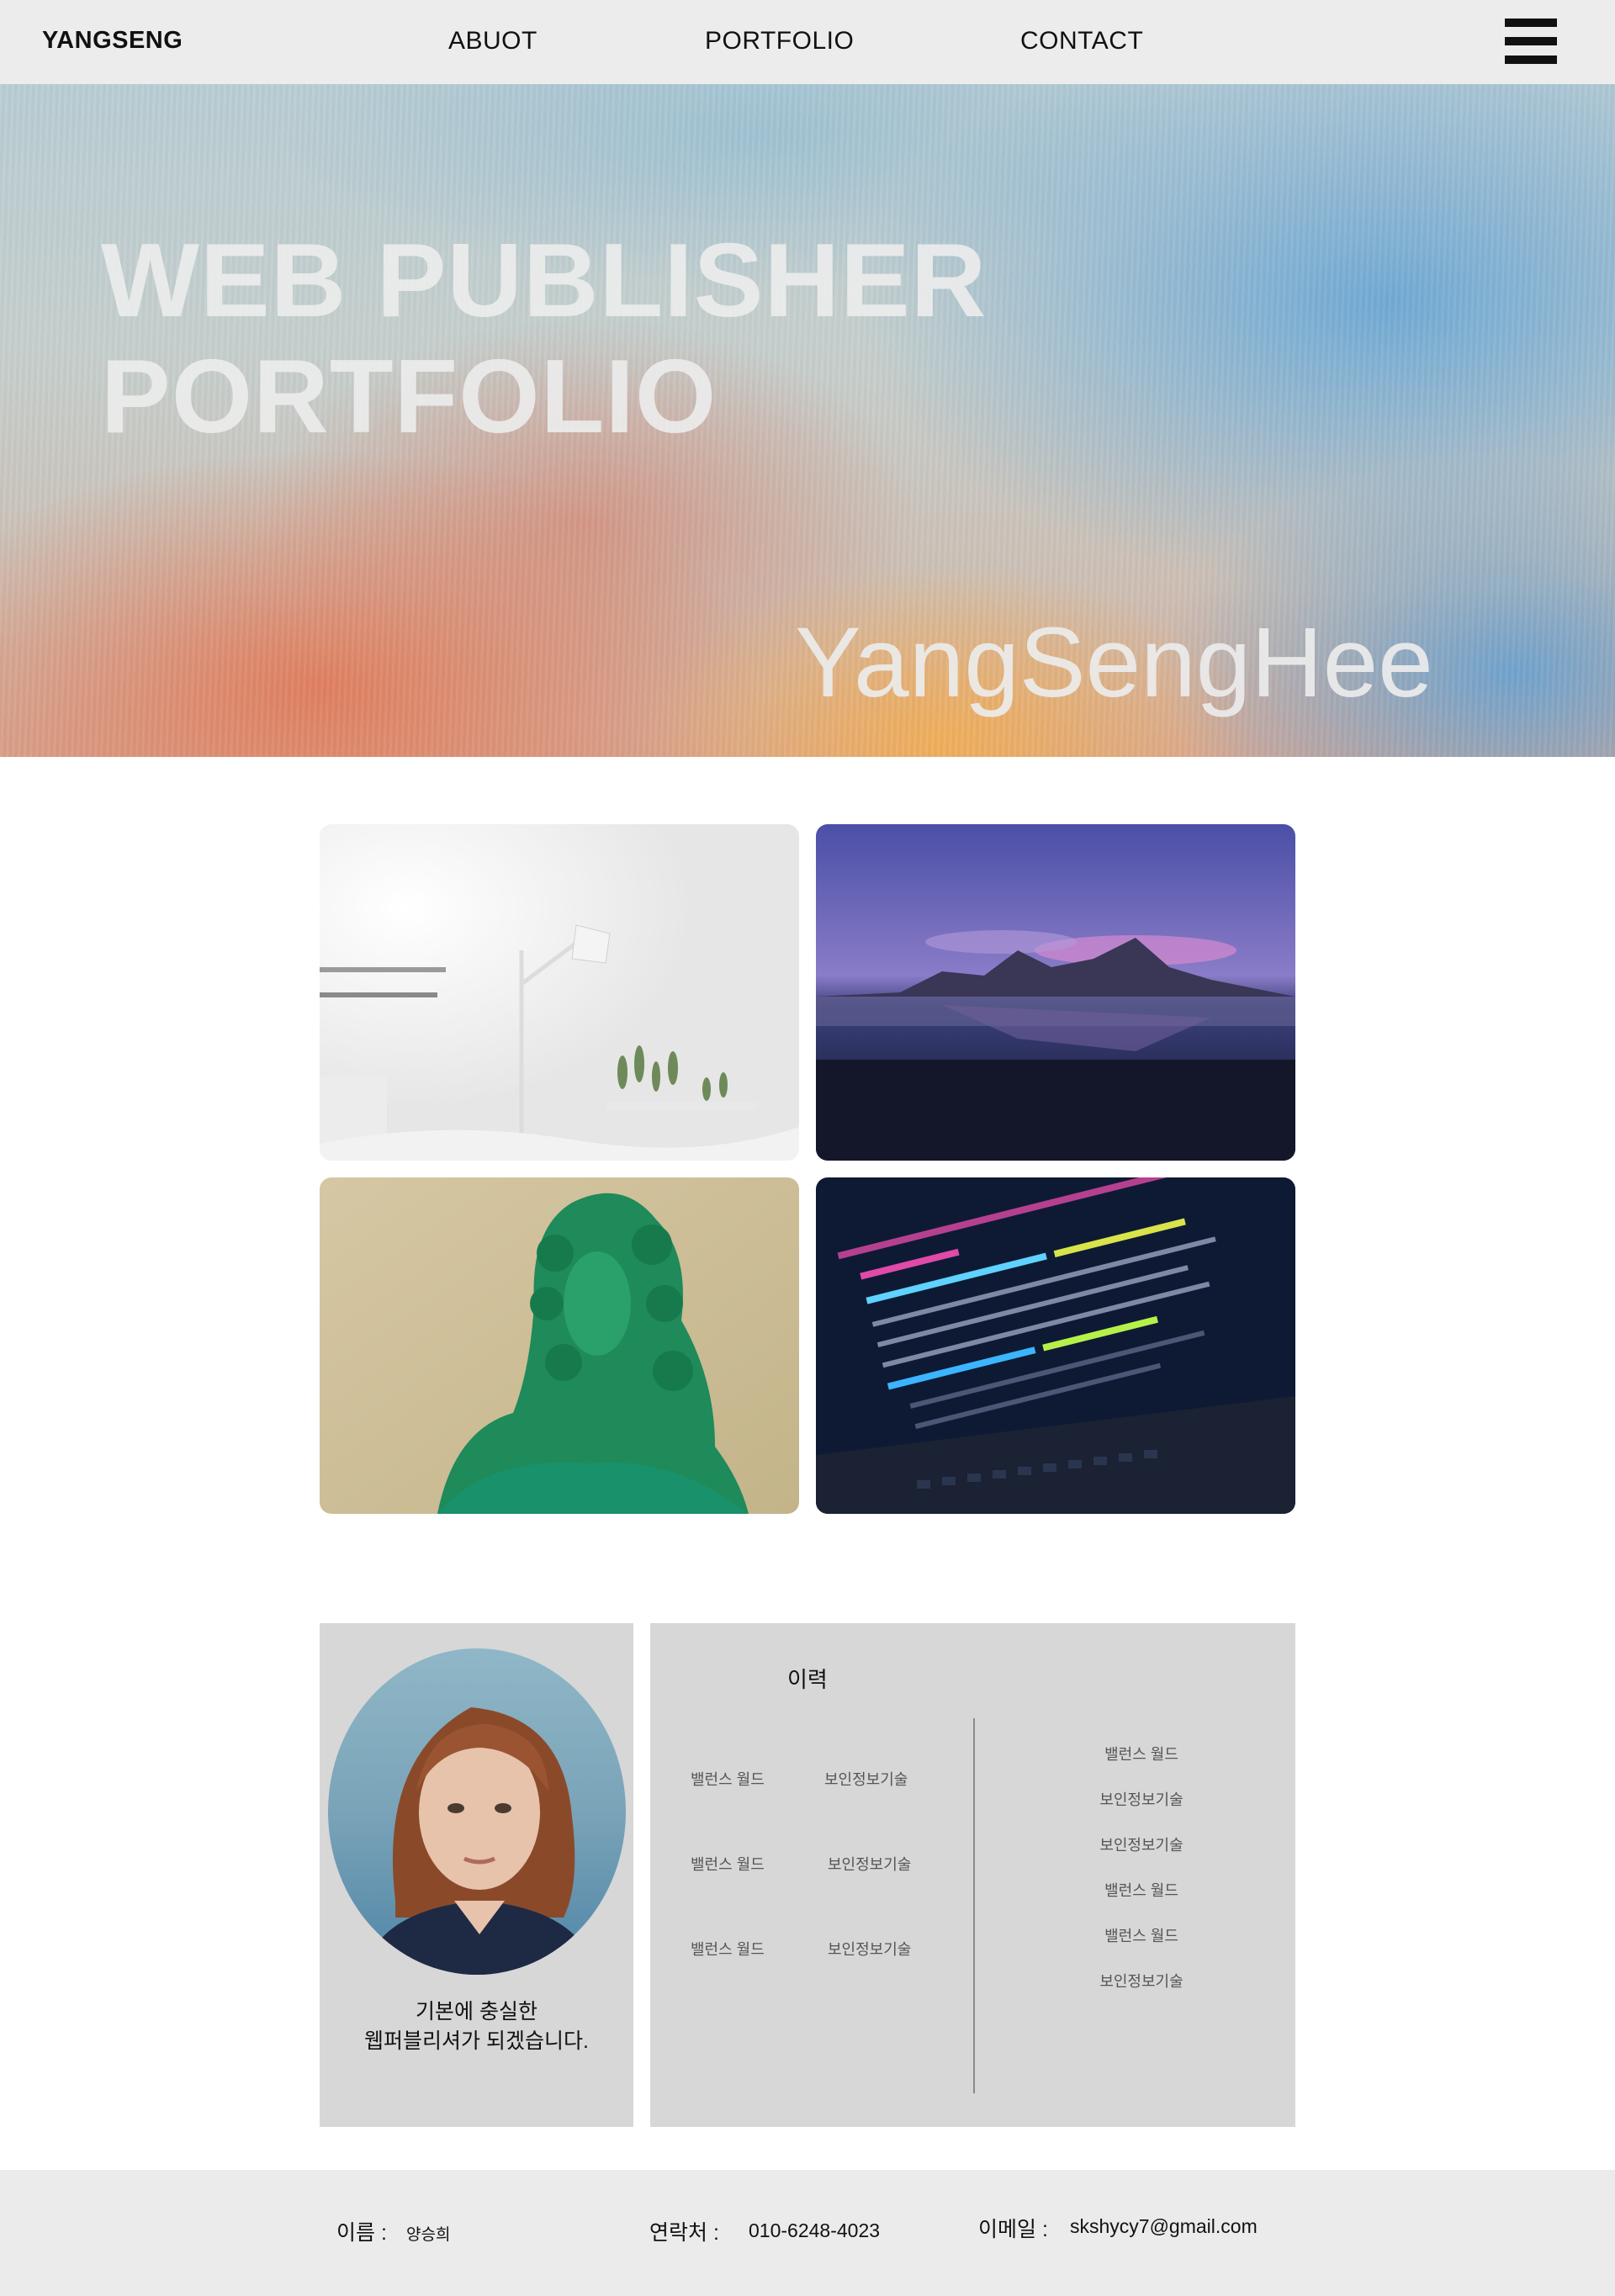  I want to click on top-header: YANGSENG ABUOT PORTFOLIO CONTACT, so click(807, 42).